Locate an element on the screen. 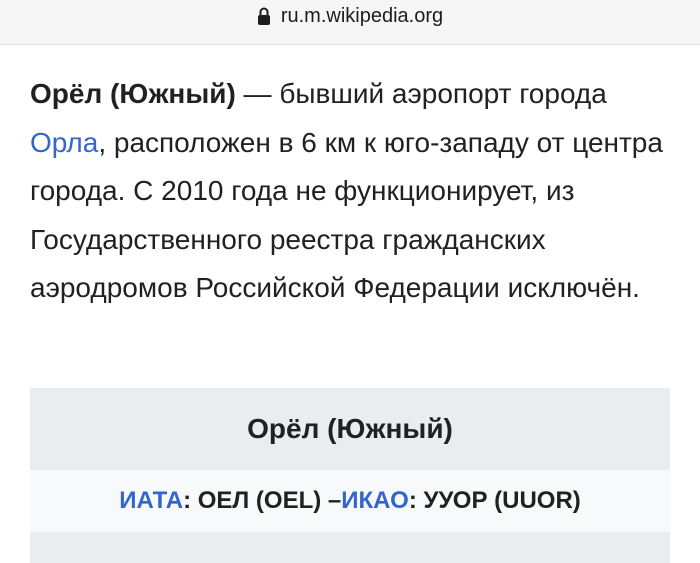 This screenshot has width=700, height=563. infobox-title: Орёл (Южный) is located at coordinates (350, 428).